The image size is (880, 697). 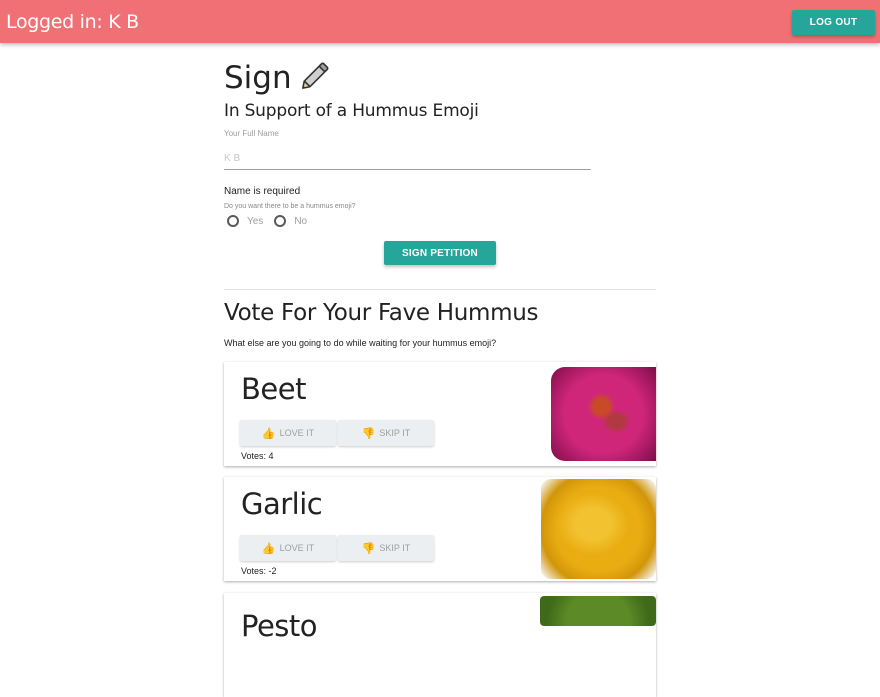 I want to click on beet-hummus-image, so click(x=603, y=414).